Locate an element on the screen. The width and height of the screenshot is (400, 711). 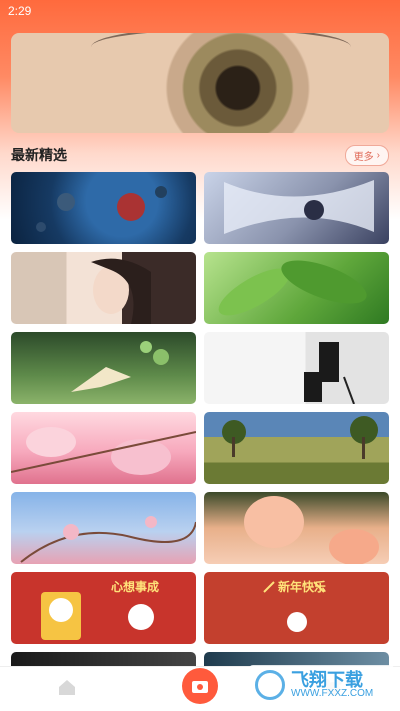
chevron-right-icon: › is located at coordinates (378, 155).